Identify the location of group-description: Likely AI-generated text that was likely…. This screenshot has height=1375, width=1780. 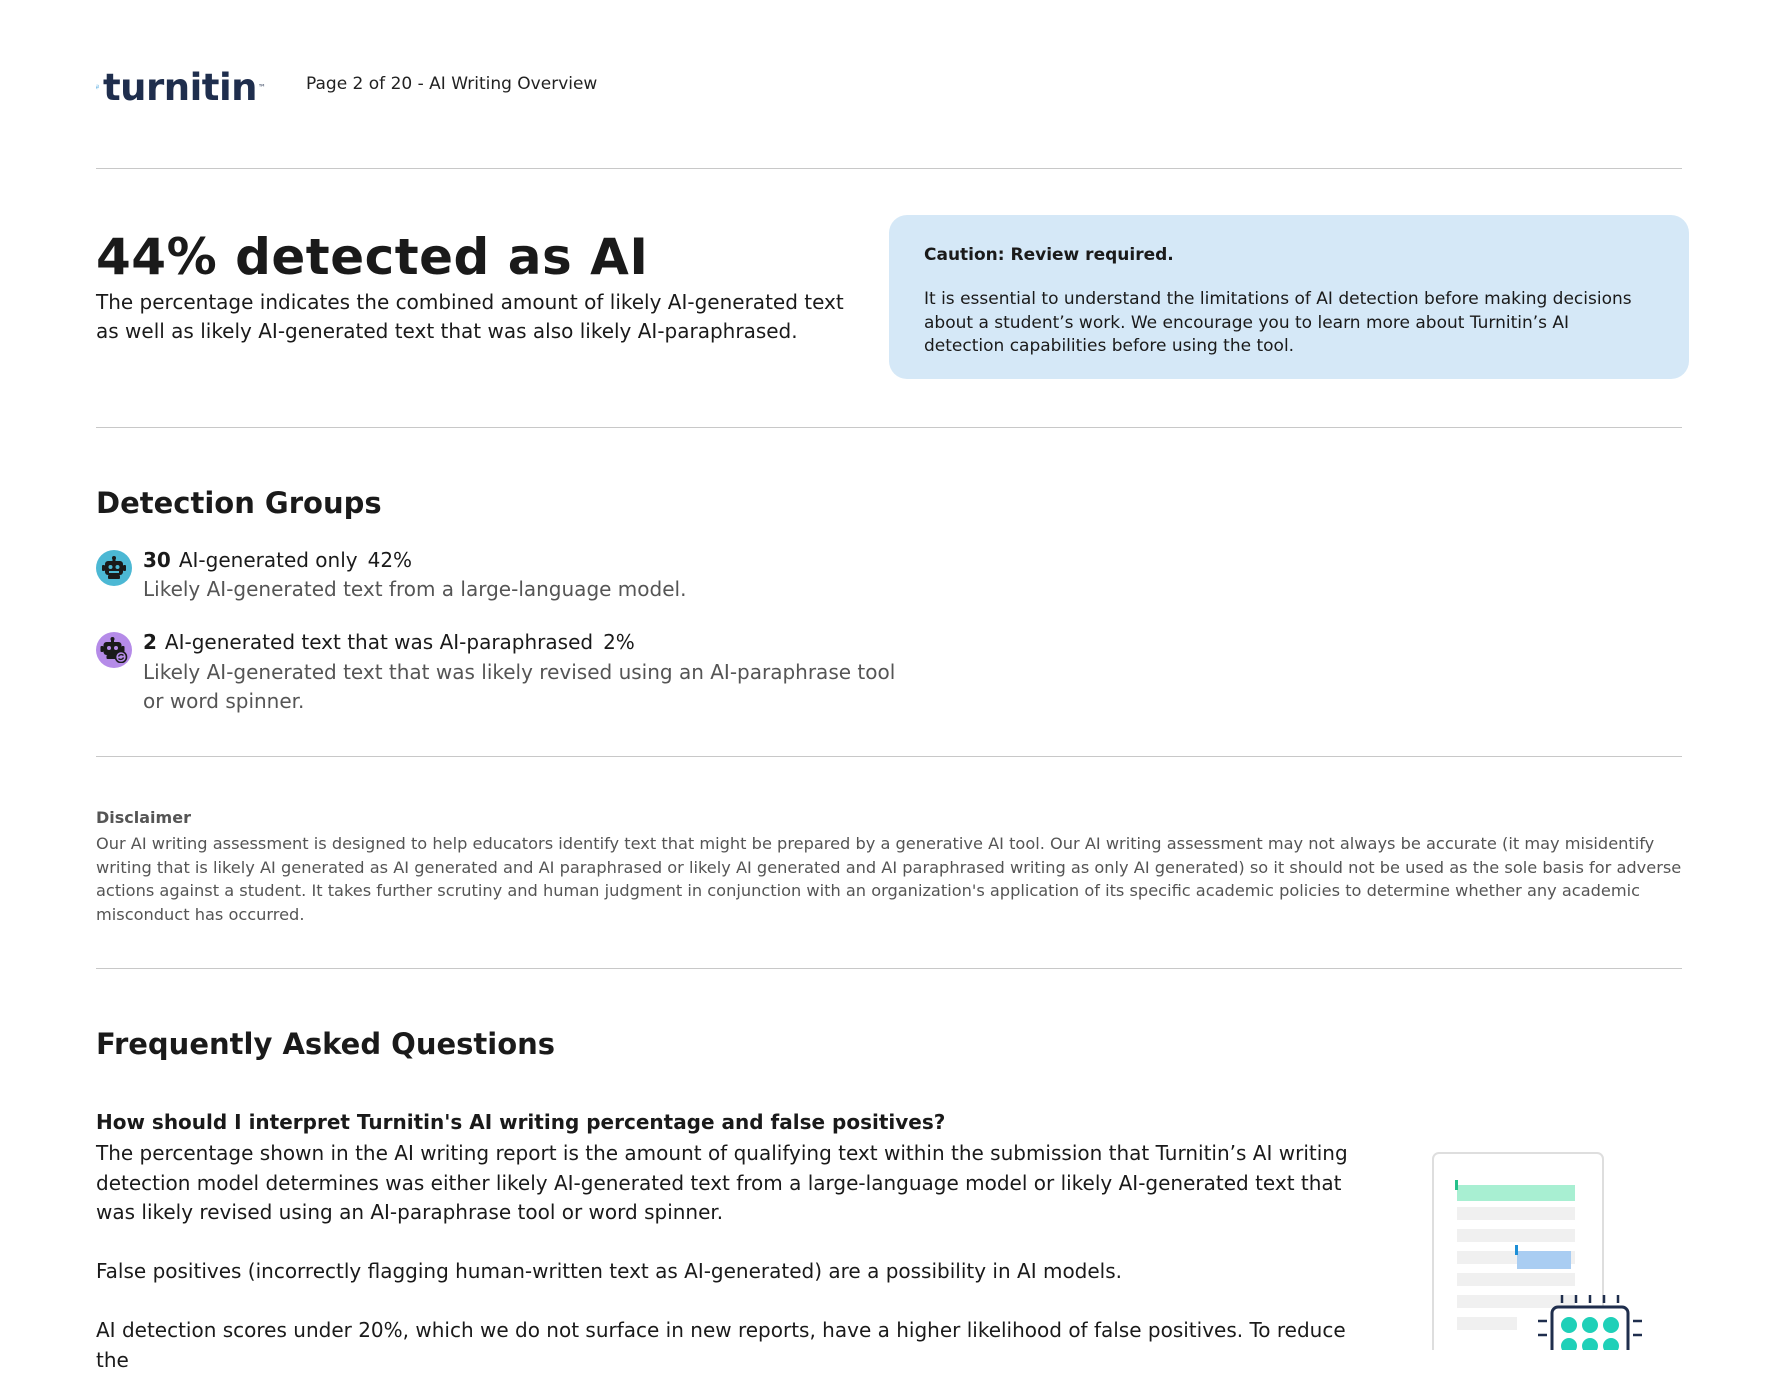
(519, 686).